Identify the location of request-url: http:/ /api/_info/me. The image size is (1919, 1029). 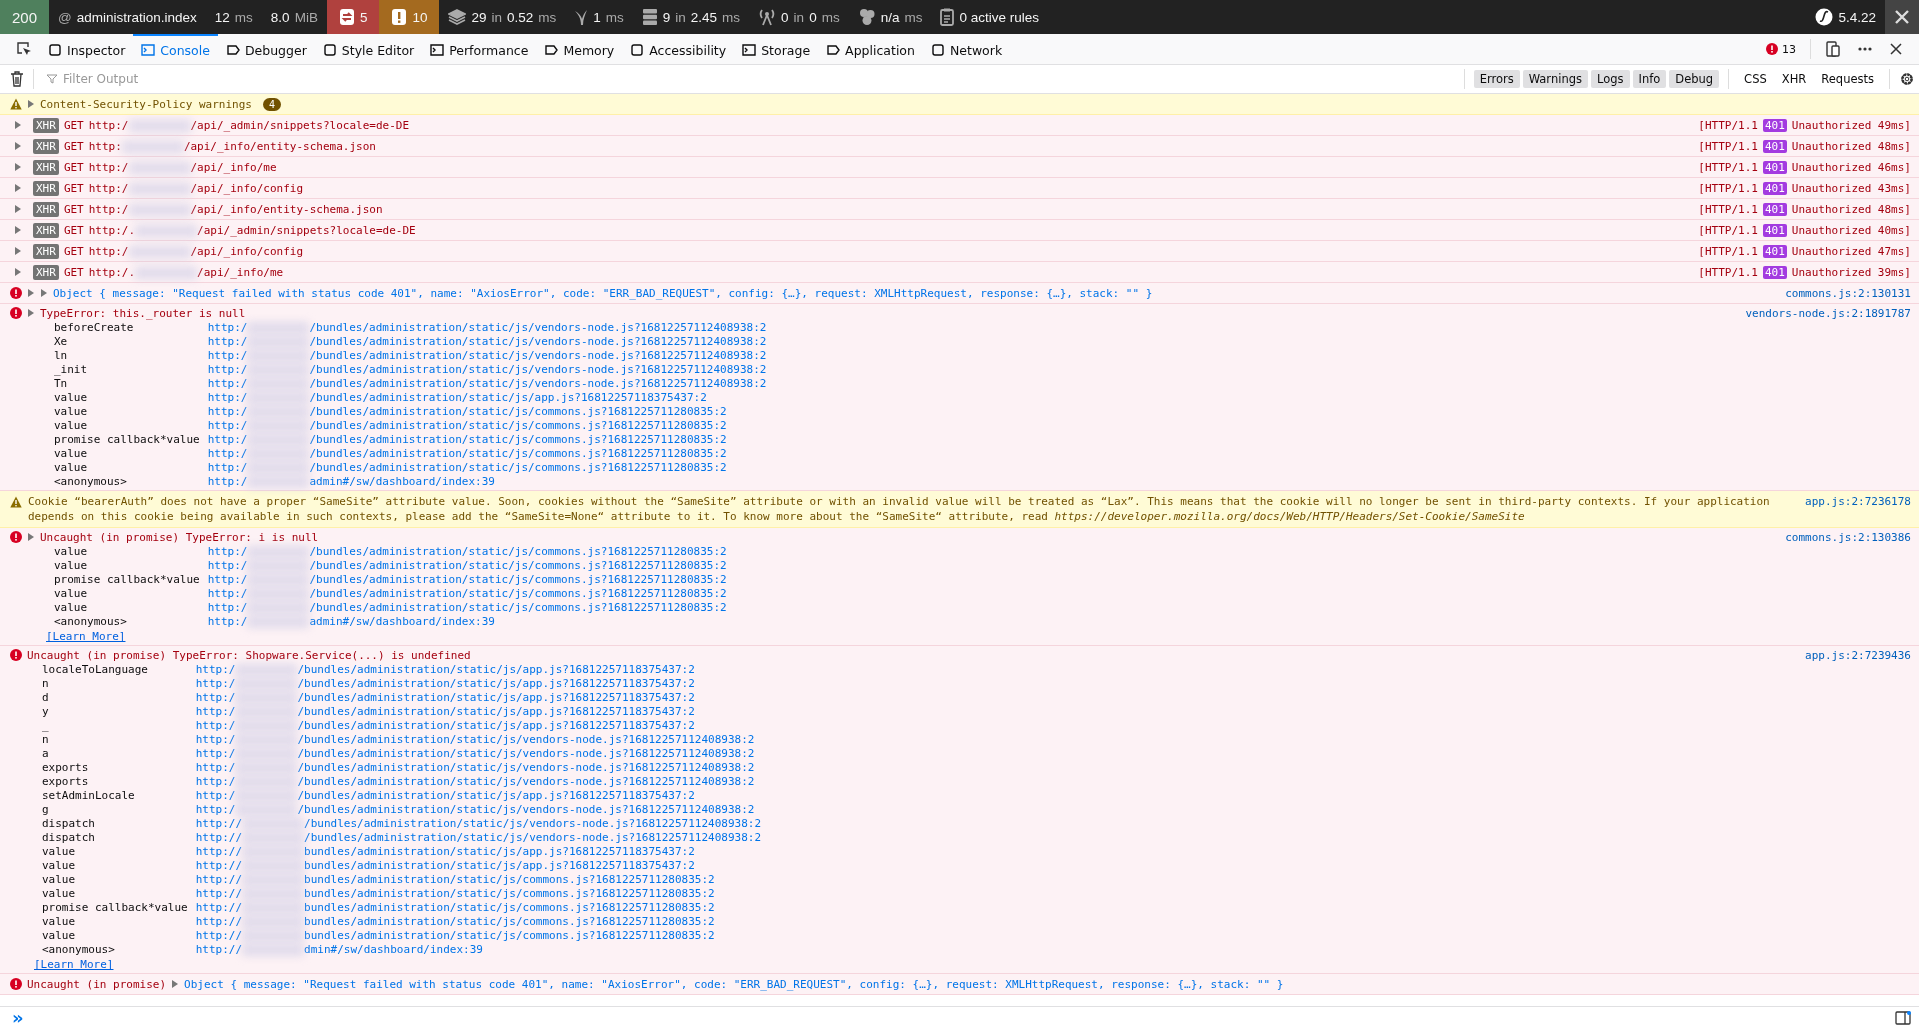
(182, 167).